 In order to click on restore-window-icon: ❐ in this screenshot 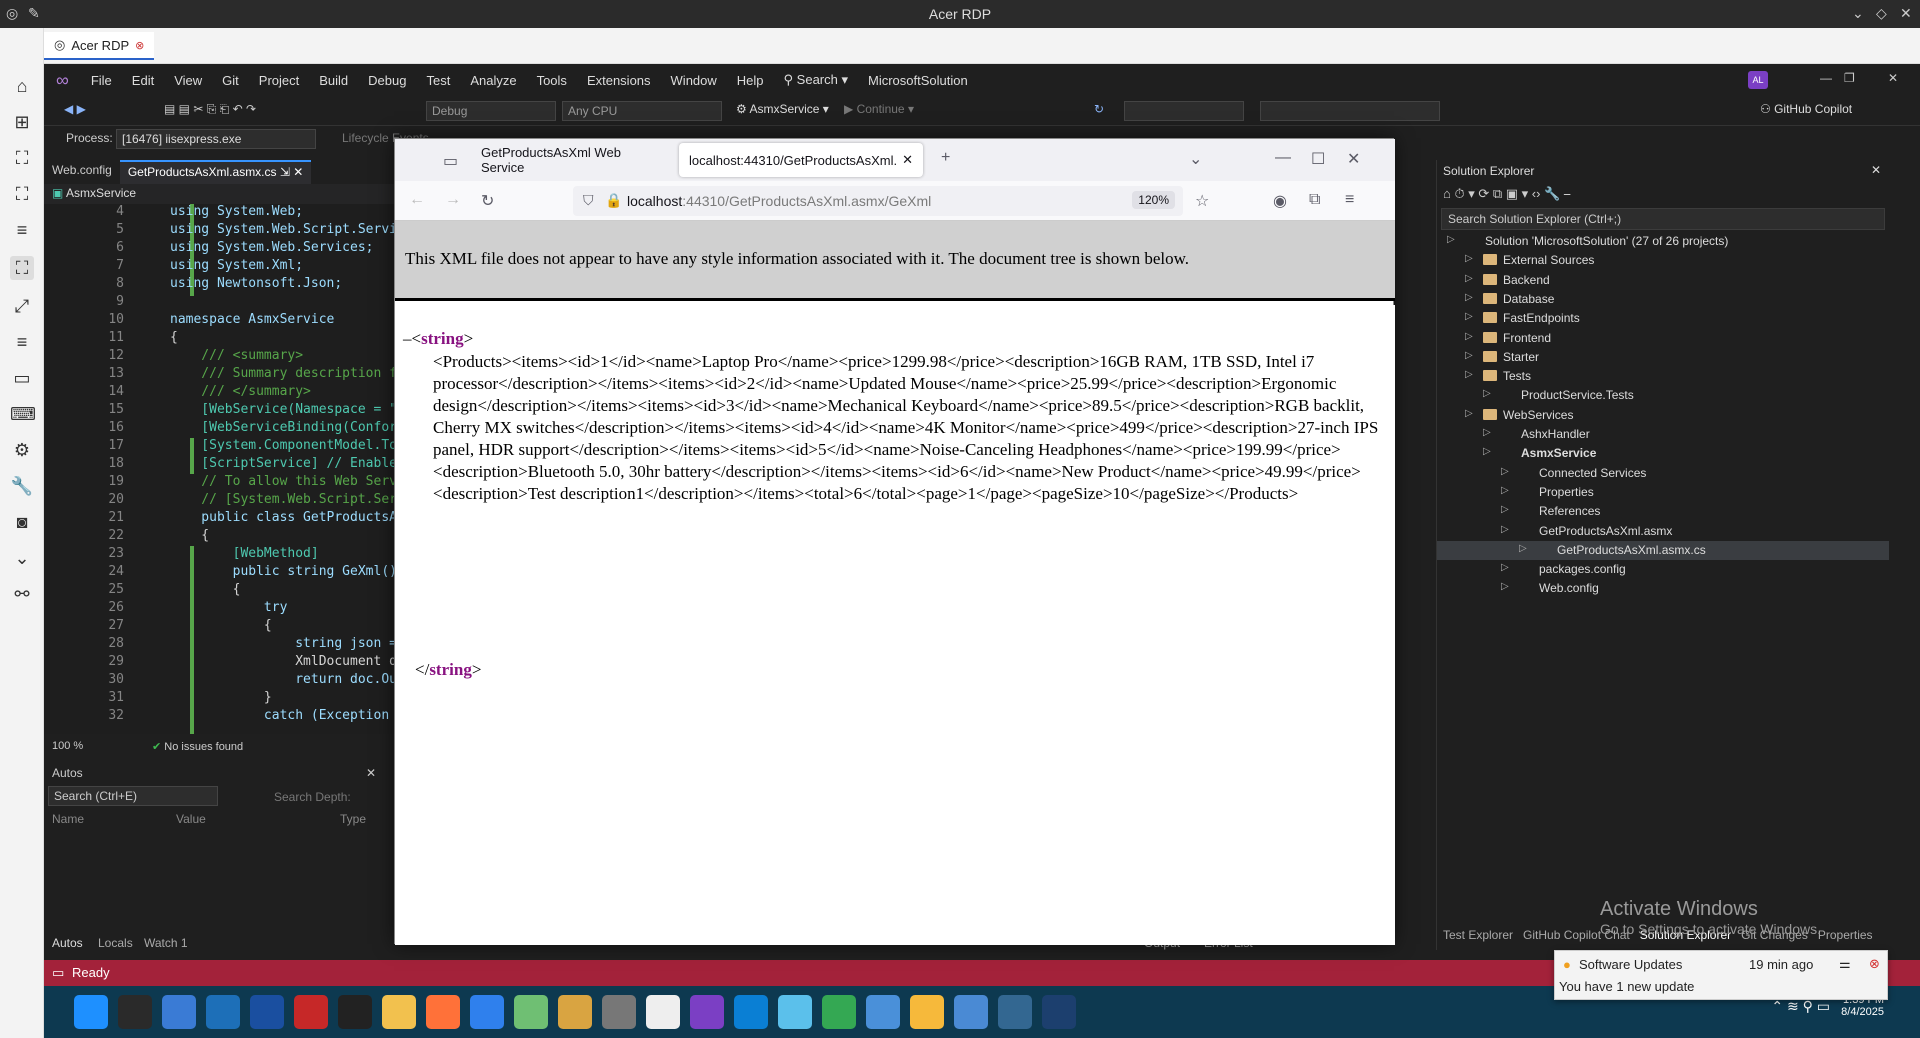, I will do `click(1849, 78)`.